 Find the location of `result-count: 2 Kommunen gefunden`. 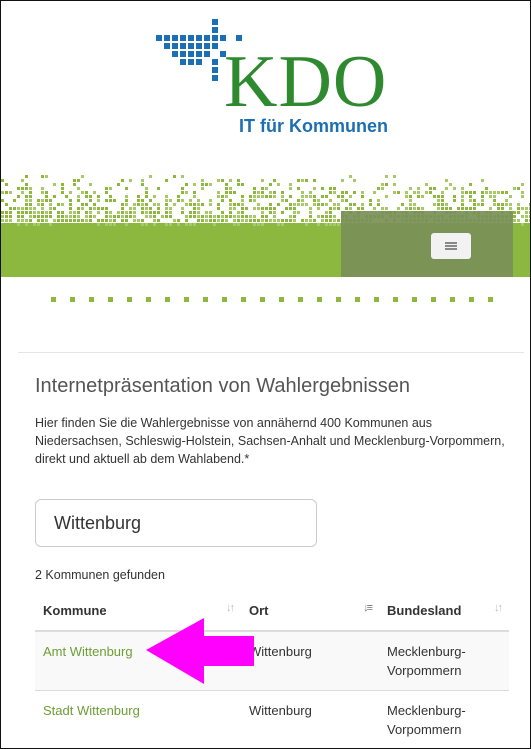

result-count: 2 Kommunen gefunden is located at coordinates (100, 575).